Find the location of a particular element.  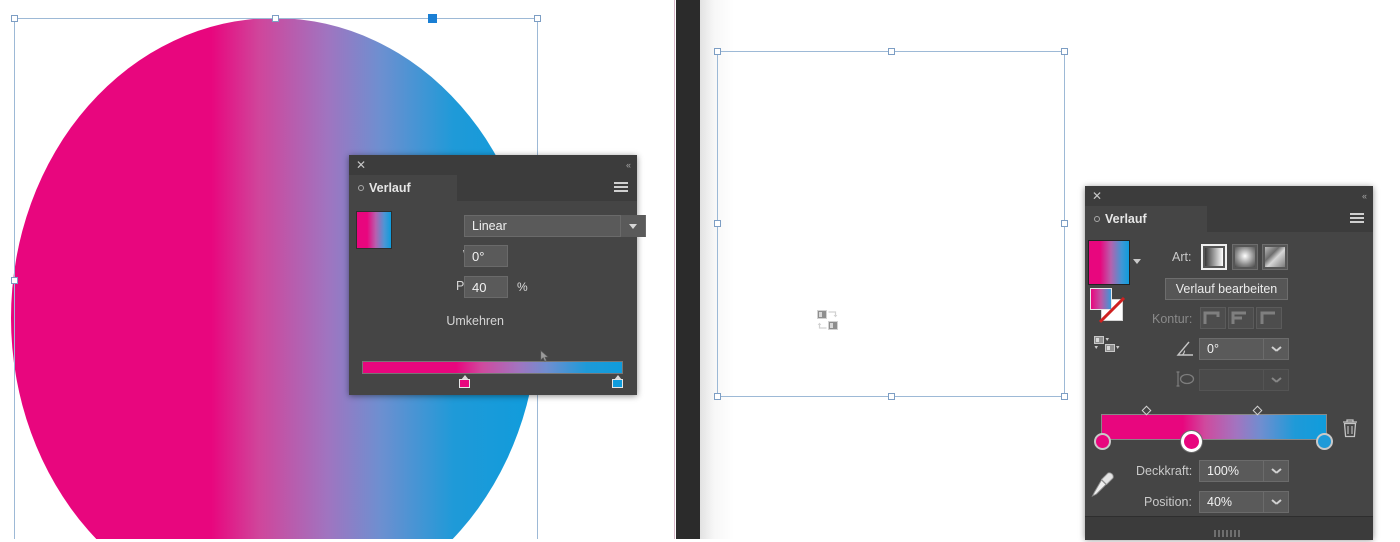

fill-stroke-indicator is located at coordinates (1108, 306).